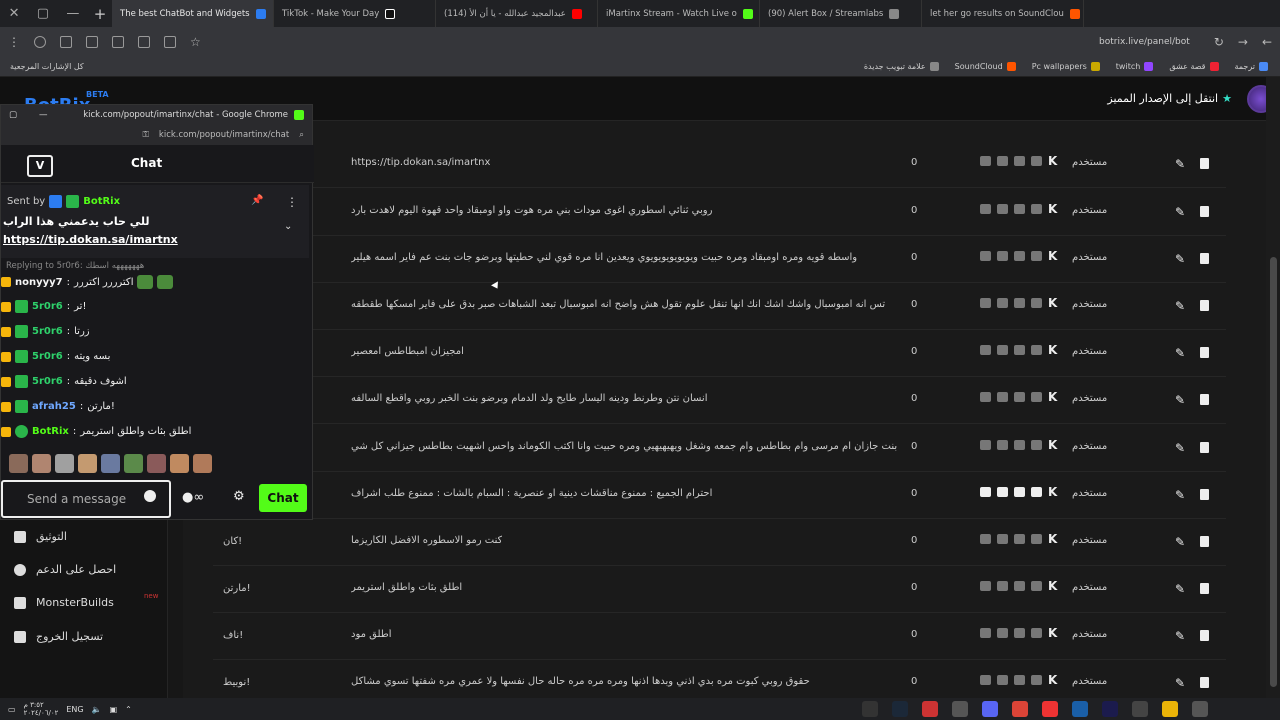 This screenshot has height=720, width=1280. I want to click on scrollbar-thumb, so click(1273, 472).